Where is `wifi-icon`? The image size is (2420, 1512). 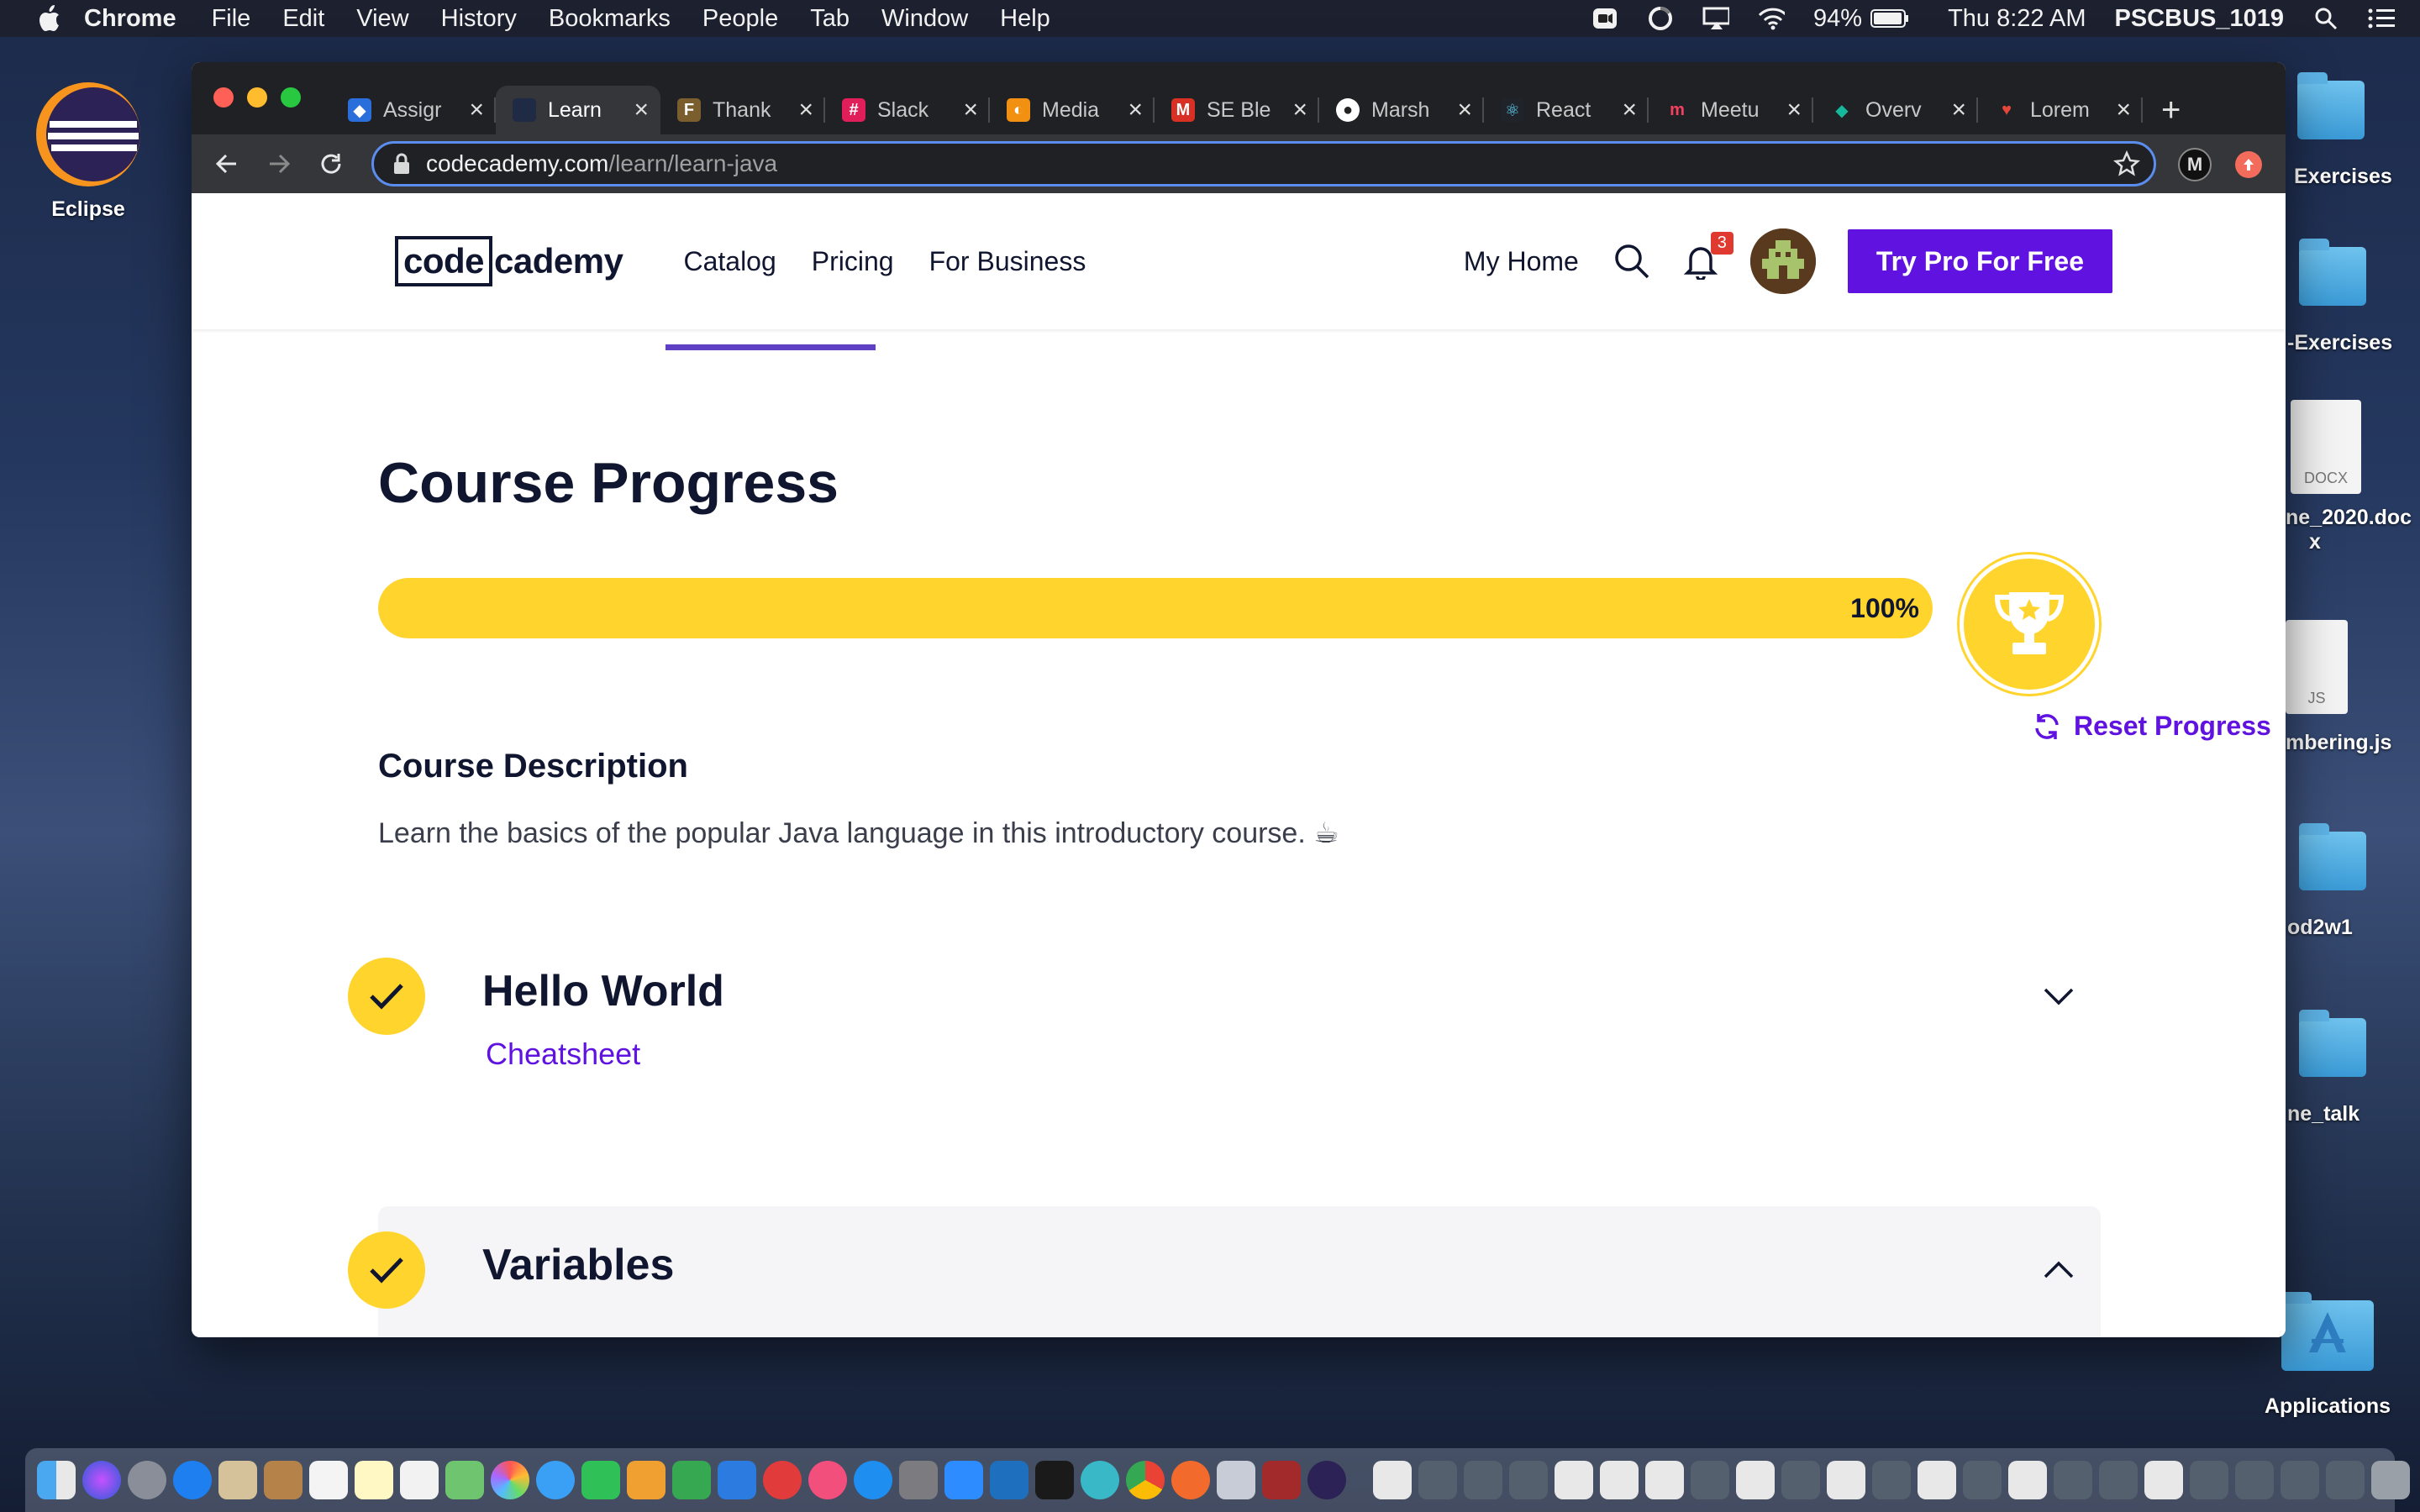 wifi-icon is located at coordinates (1772, 18).